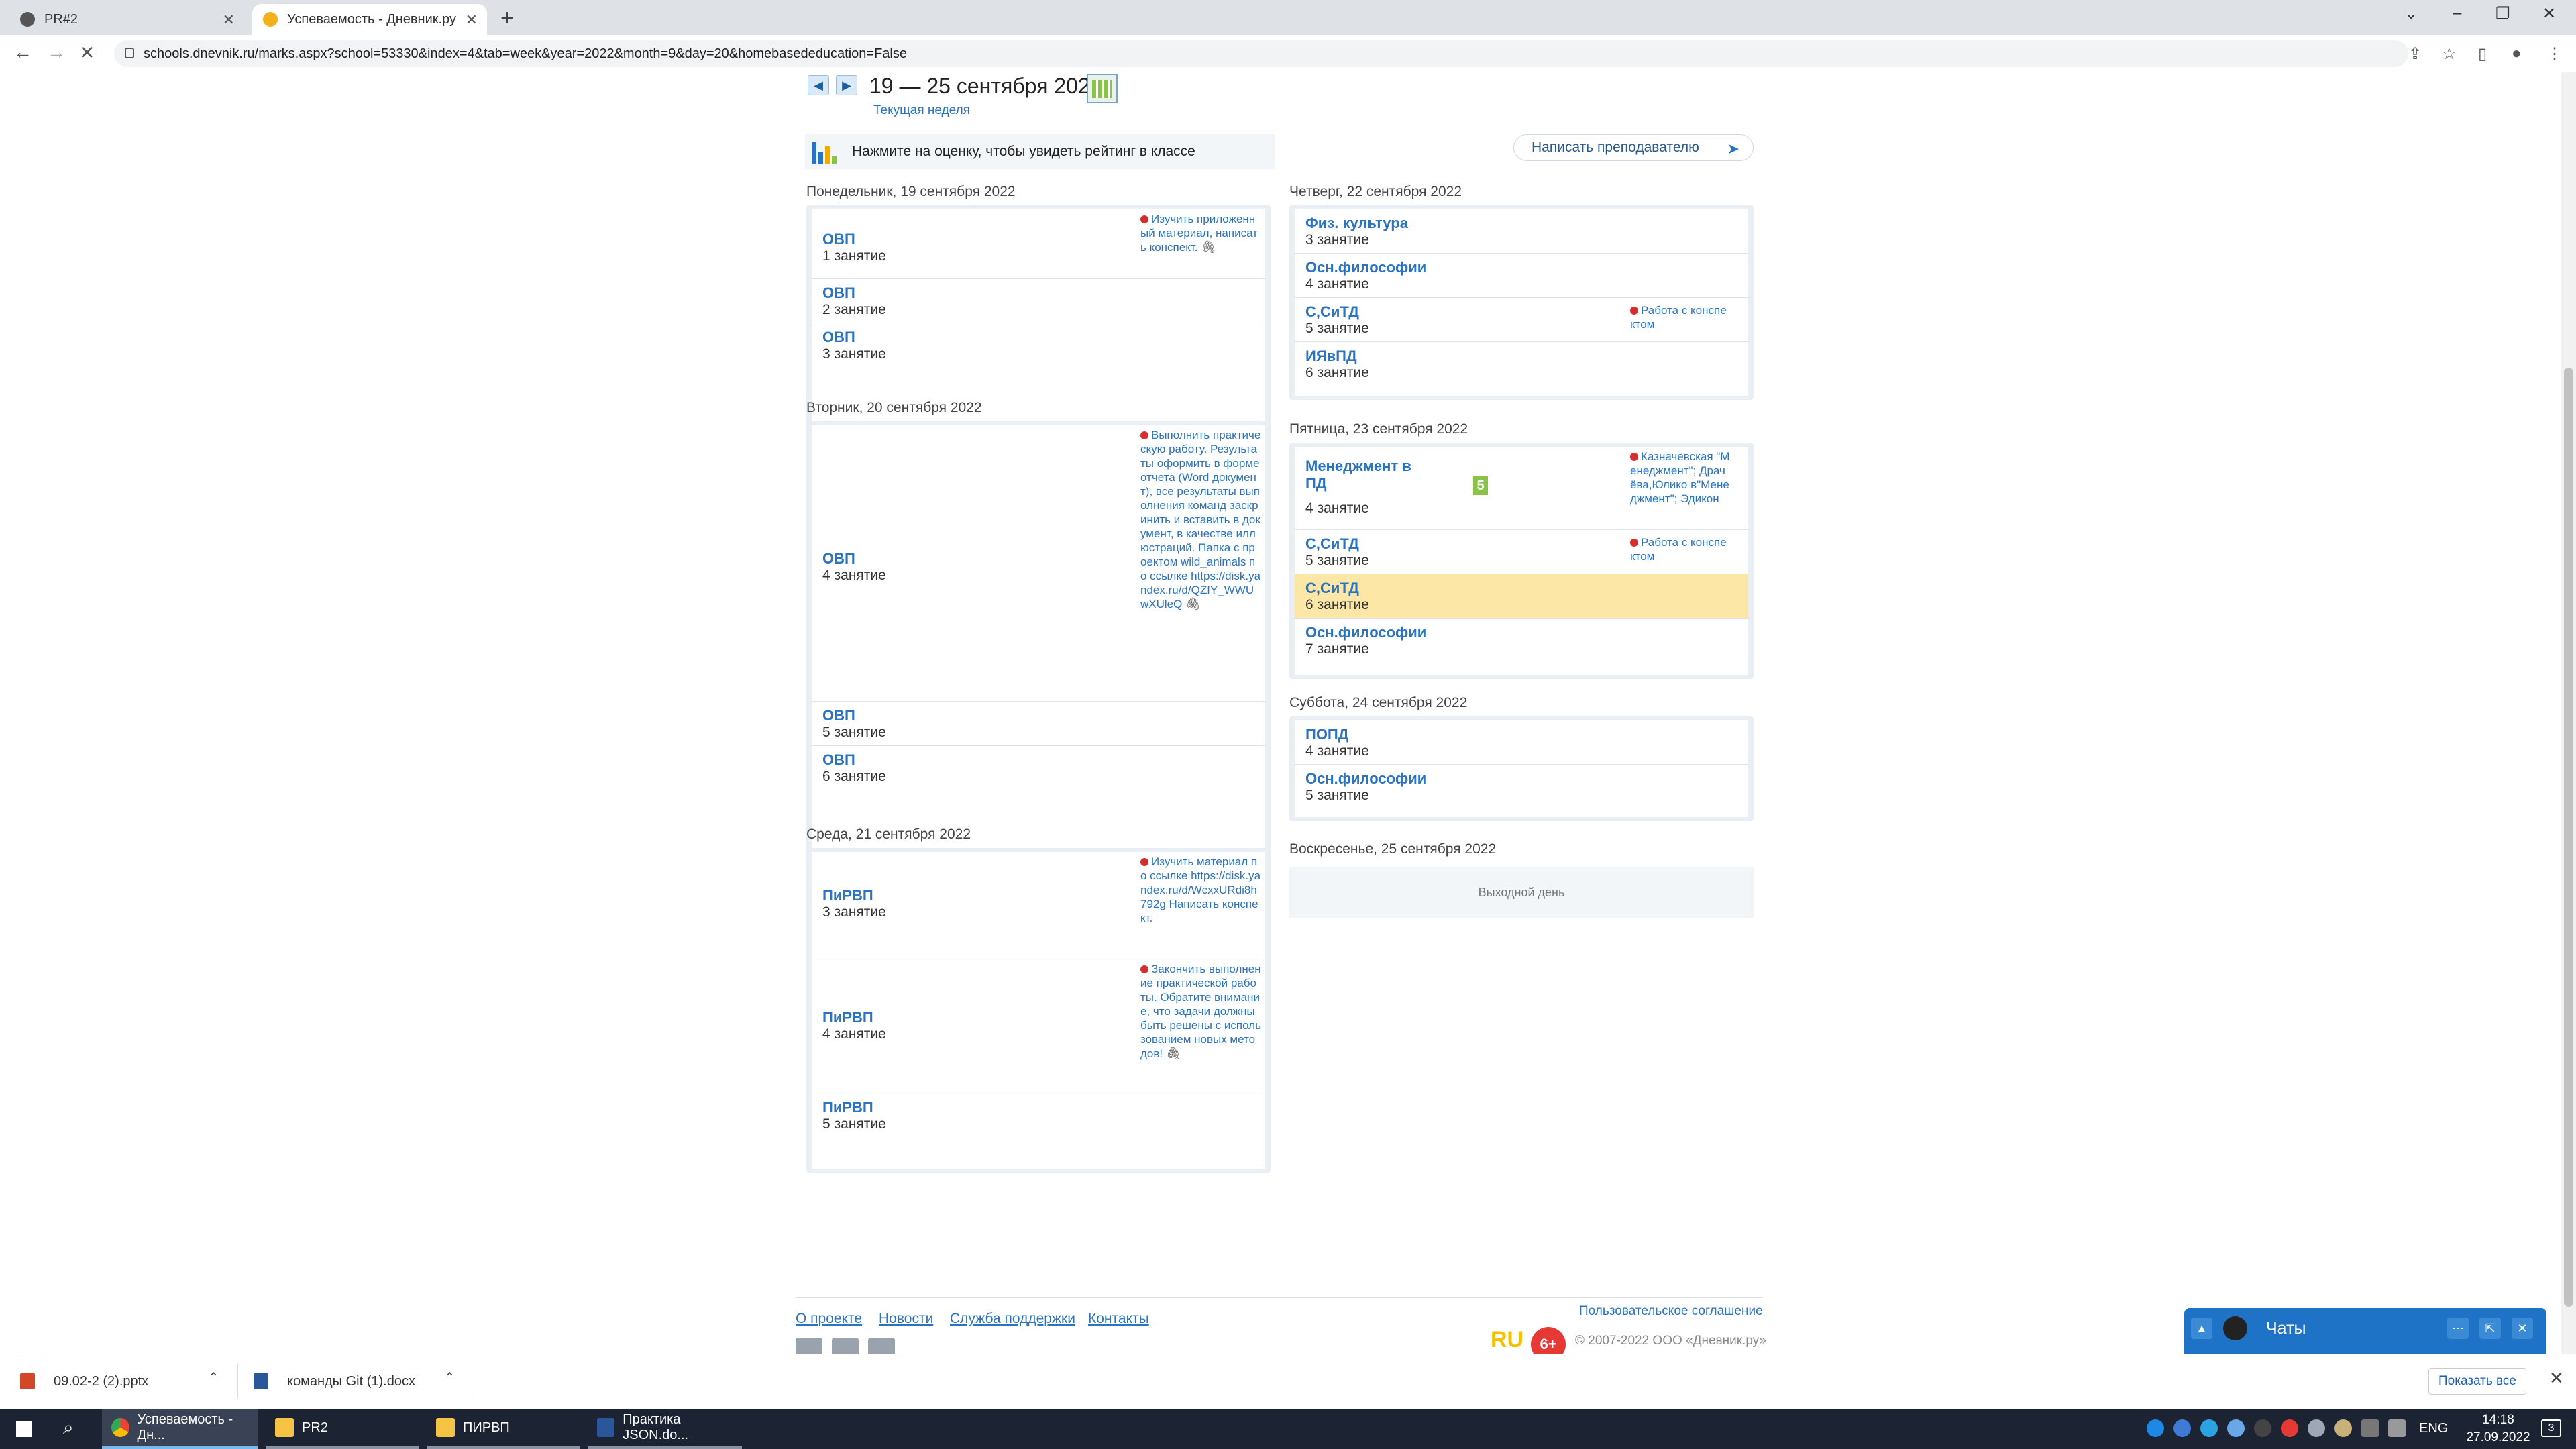 This screenshot has width=2576, height=1449. Describe the element at coordinates (2551, 1428) in the screenshot. I see `notification-center-icon: 3` at that location.